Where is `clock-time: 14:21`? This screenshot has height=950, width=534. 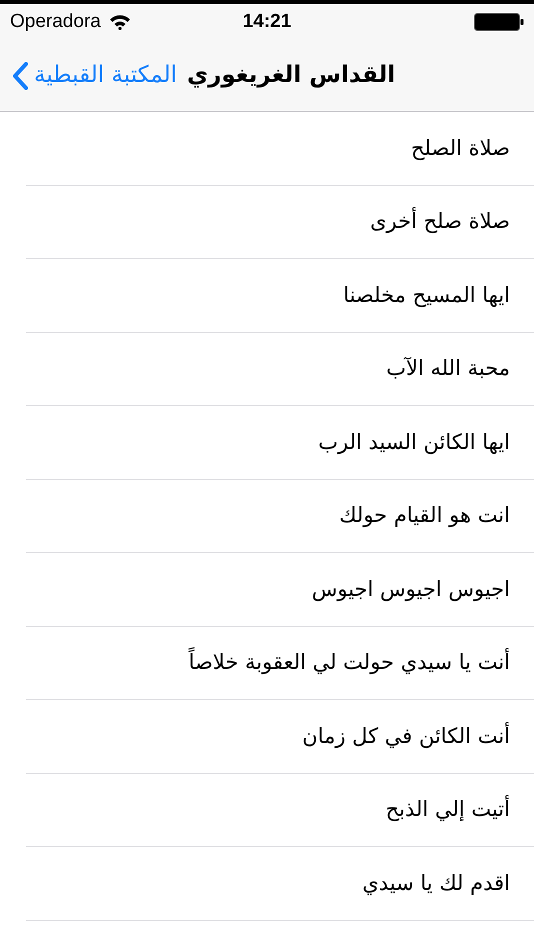 clock-time: 14:21 is located at coordinates (267, 22).